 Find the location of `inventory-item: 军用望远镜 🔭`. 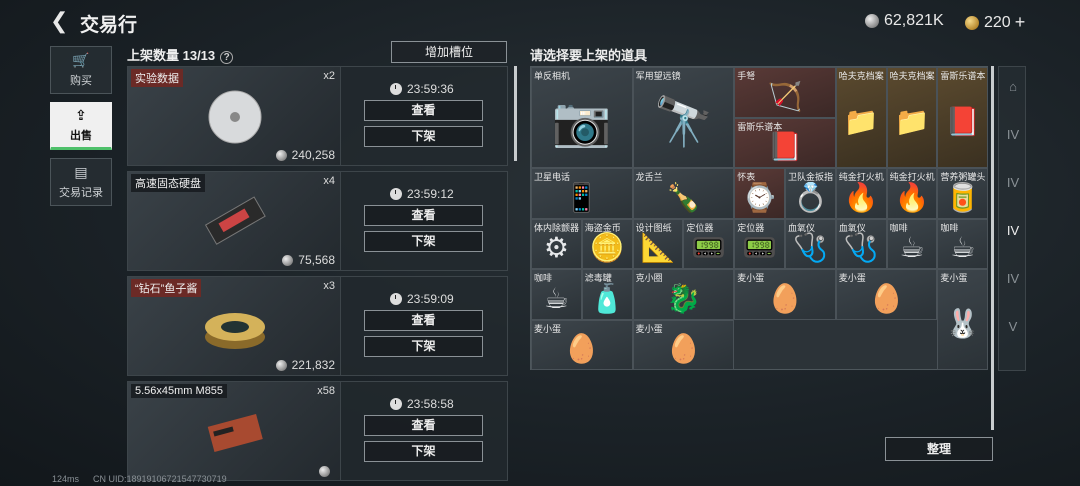

inventory-item: 军用望远镜 🔭 is located at coordinates (683, 117).